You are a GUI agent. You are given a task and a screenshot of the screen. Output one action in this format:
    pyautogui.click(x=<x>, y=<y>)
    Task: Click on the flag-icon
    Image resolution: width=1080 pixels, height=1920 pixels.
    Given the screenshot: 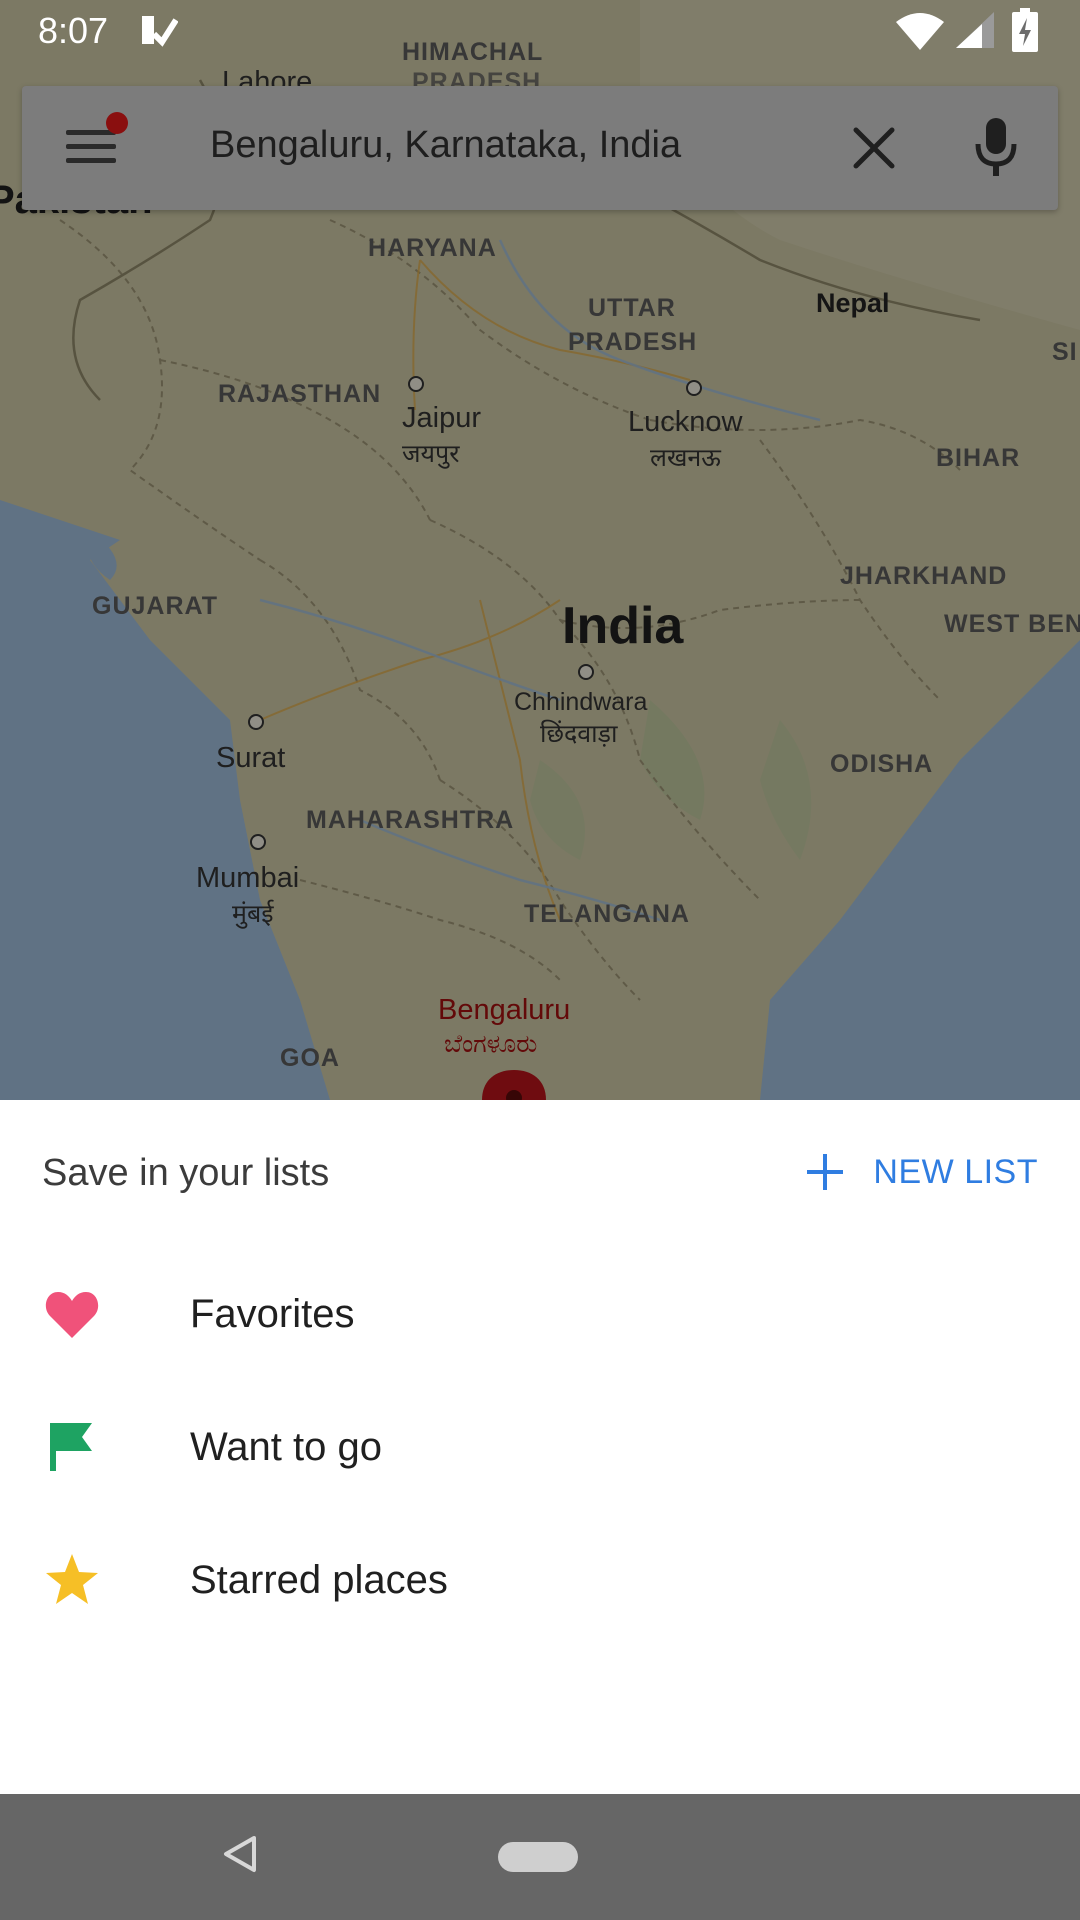 What is the action you would take?
    pyautogui.click(x=71, y=1447)
    